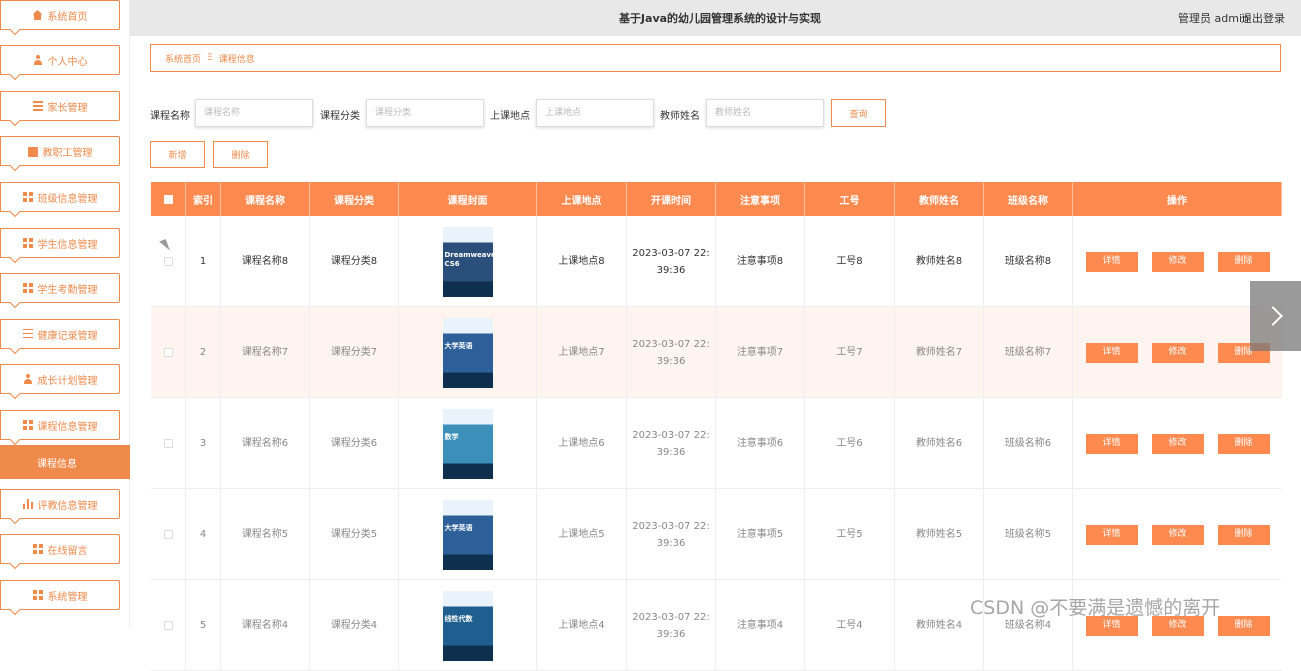 The width and height of the screenshot is (1301, 671). I want to click on note-cell: 注意事项6, so click(760, 443).